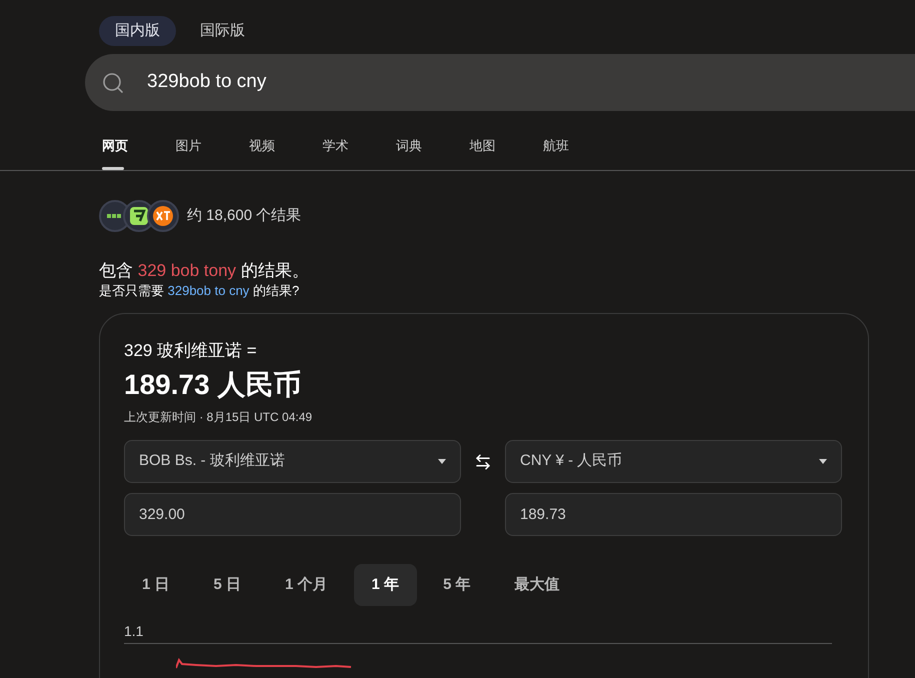 The image size is (915, 678). What do you see at coordinates (113, 82) in the screenshot?
I see `search-icon` at bounding box center [113, 82].